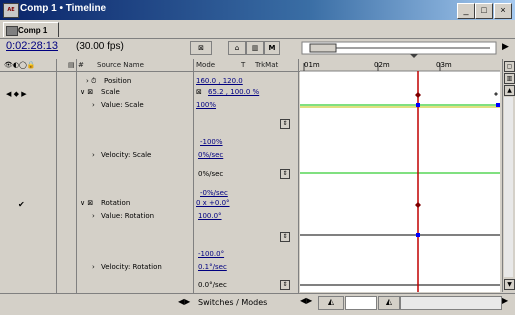  I want to click on horizontal-scrollbar, so click(451, 303).